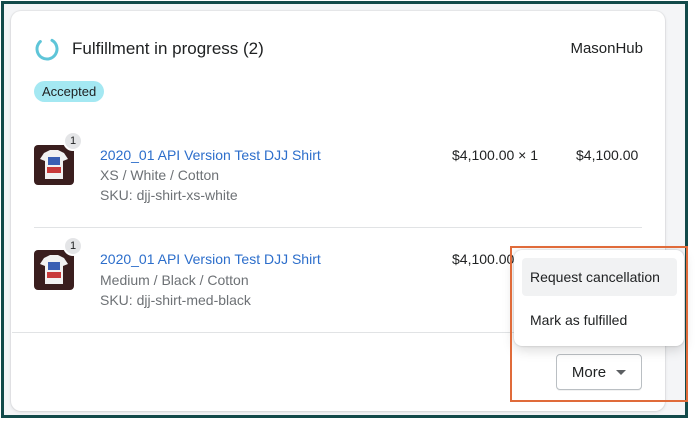 This screenshot has height=424, width=695. What do you see at coordinates (607, 155) in the screenshot?
I see `line-total: $4,100.00` at bounding box center [607, 155].